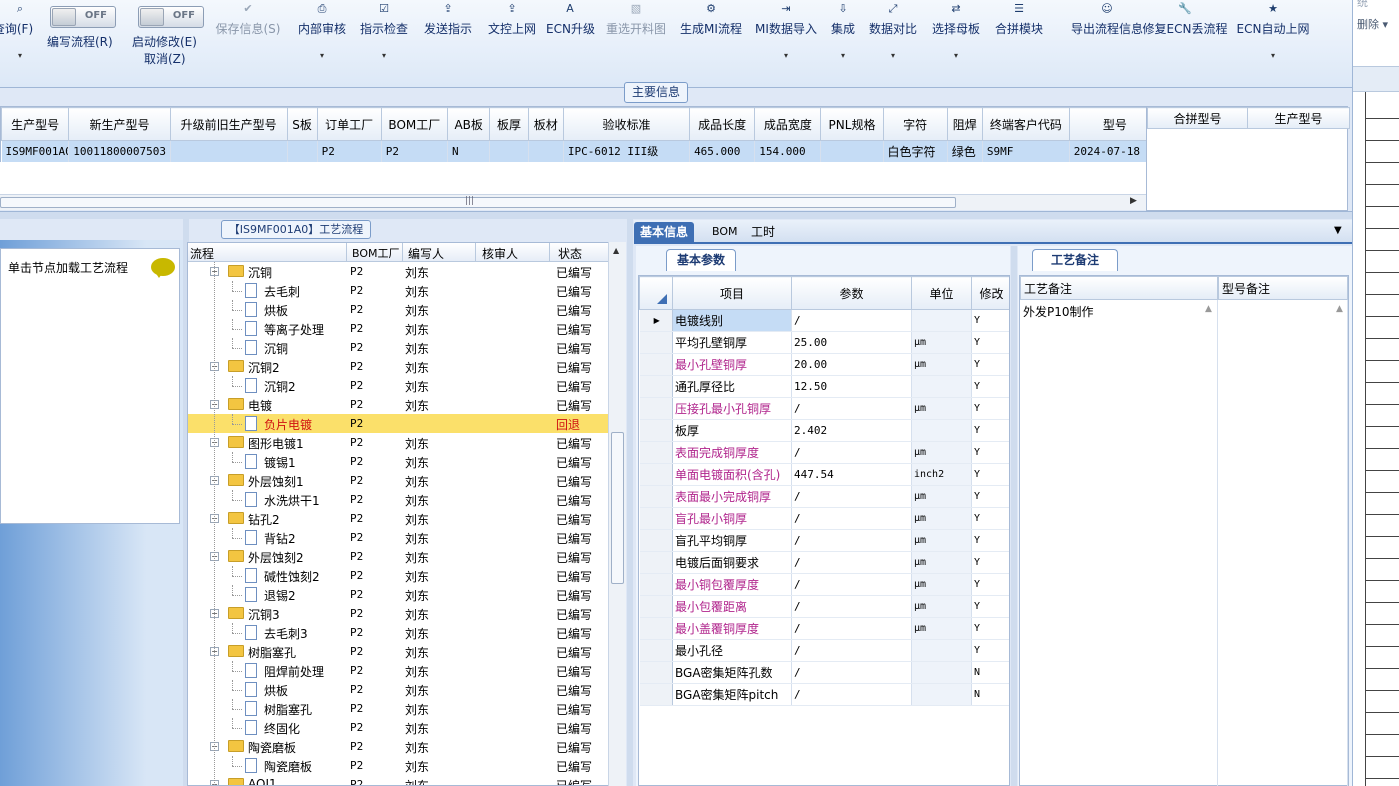 The width and height of the screenshot is (1399, 786). What do you see at coordinates (893, 44) in the screenshot?
I see `ribbon-button: ⤢ 数据对比 ▾` at bounding box center [893, 44].